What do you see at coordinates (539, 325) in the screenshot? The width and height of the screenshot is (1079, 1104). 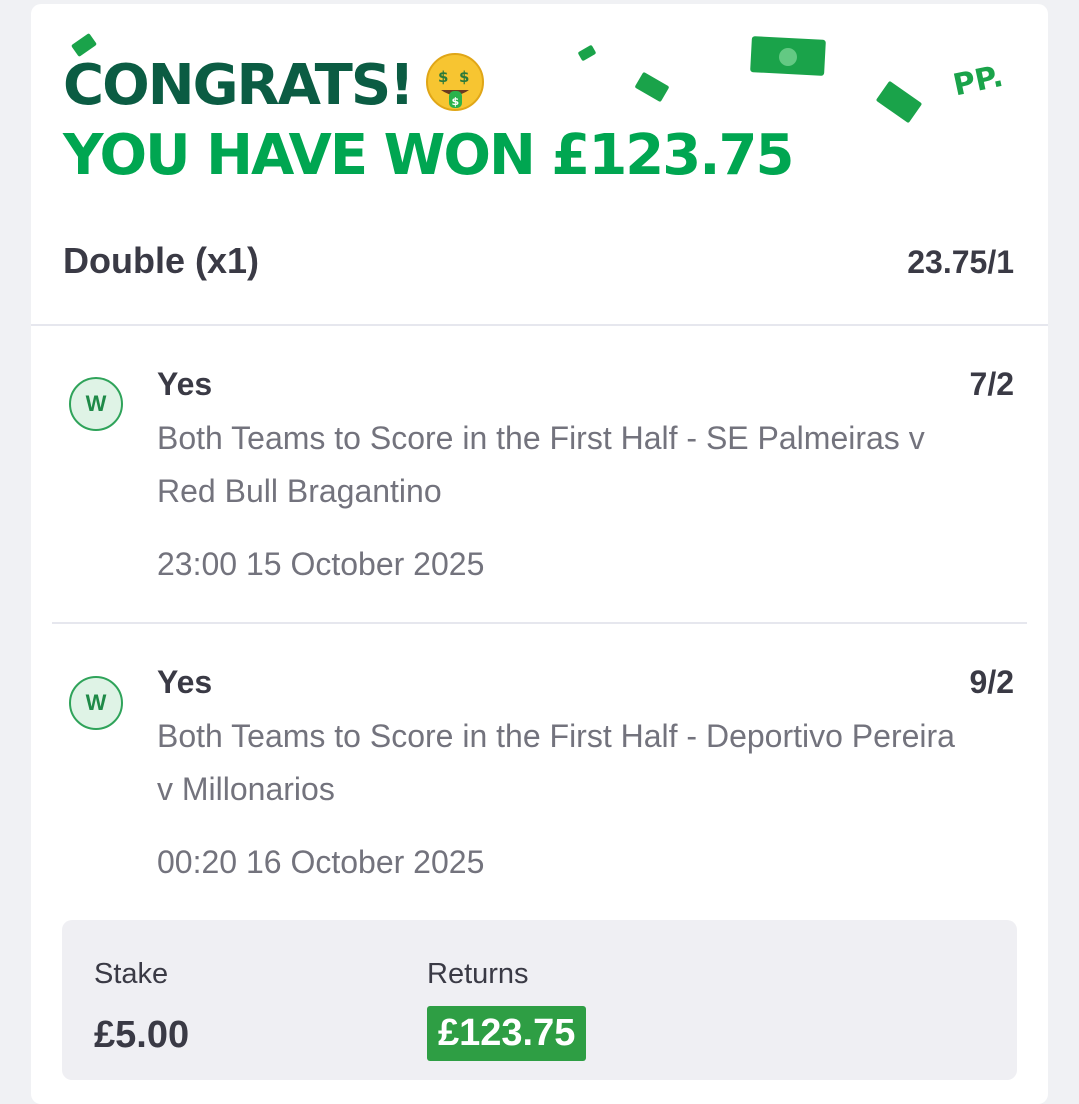 I see `header-divider` at bounding box center [539, 325].